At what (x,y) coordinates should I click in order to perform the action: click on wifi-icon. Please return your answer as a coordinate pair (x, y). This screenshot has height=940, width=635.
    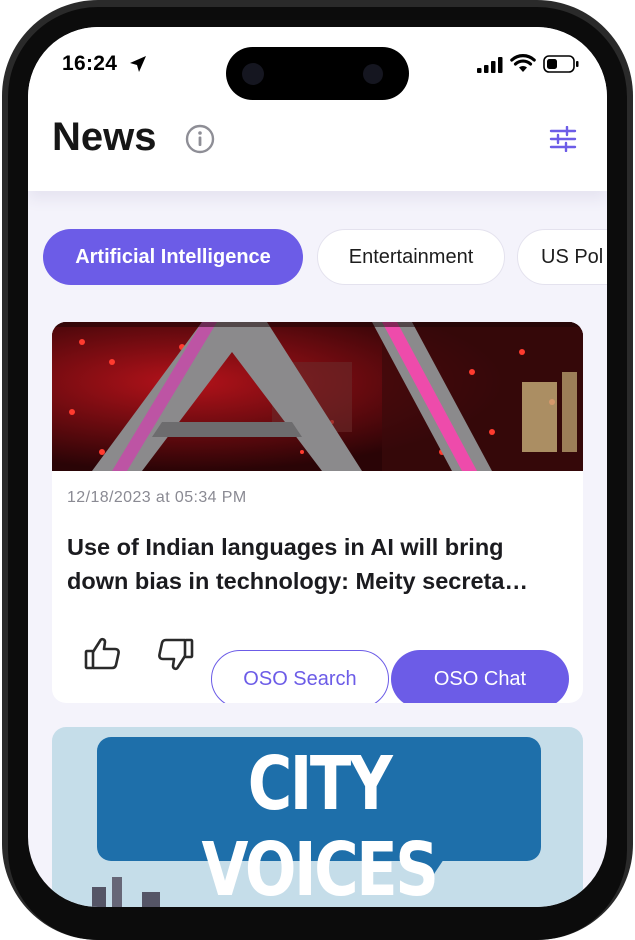
    Looking at the image, I should click on (523, 63).